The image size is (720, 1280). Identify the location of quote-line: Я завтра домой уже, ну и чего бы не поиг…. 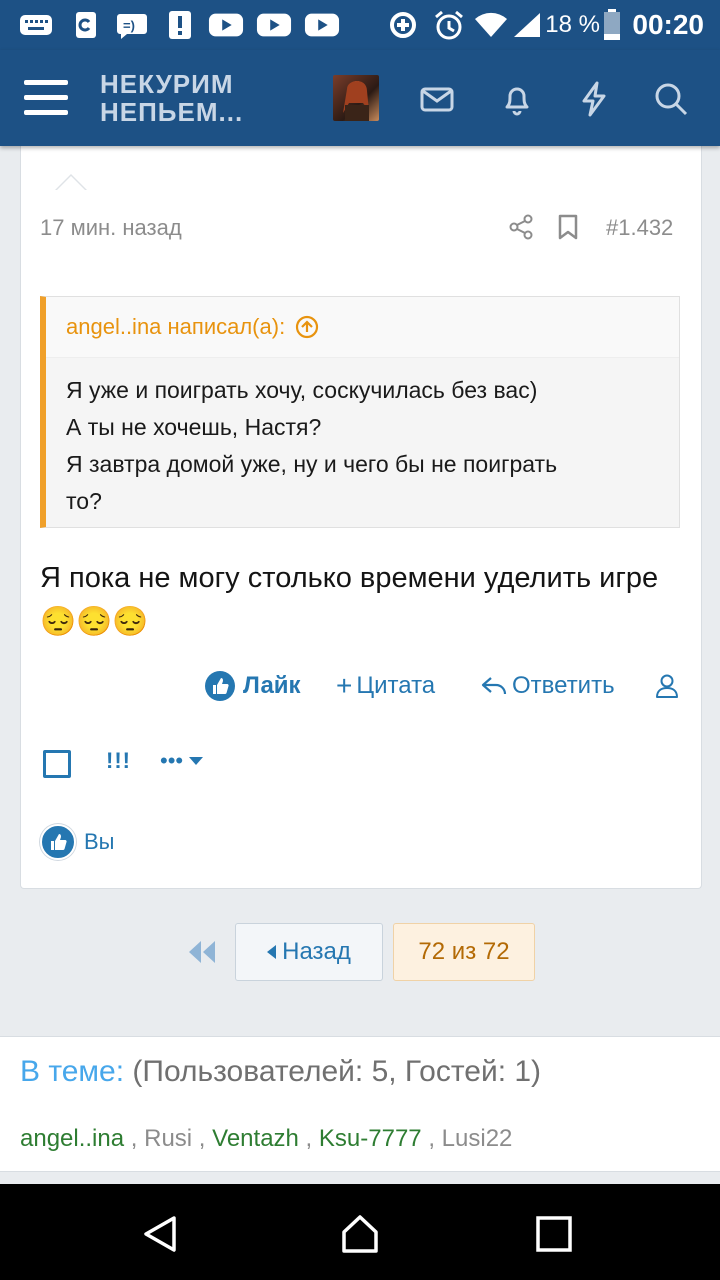
(312, 464).